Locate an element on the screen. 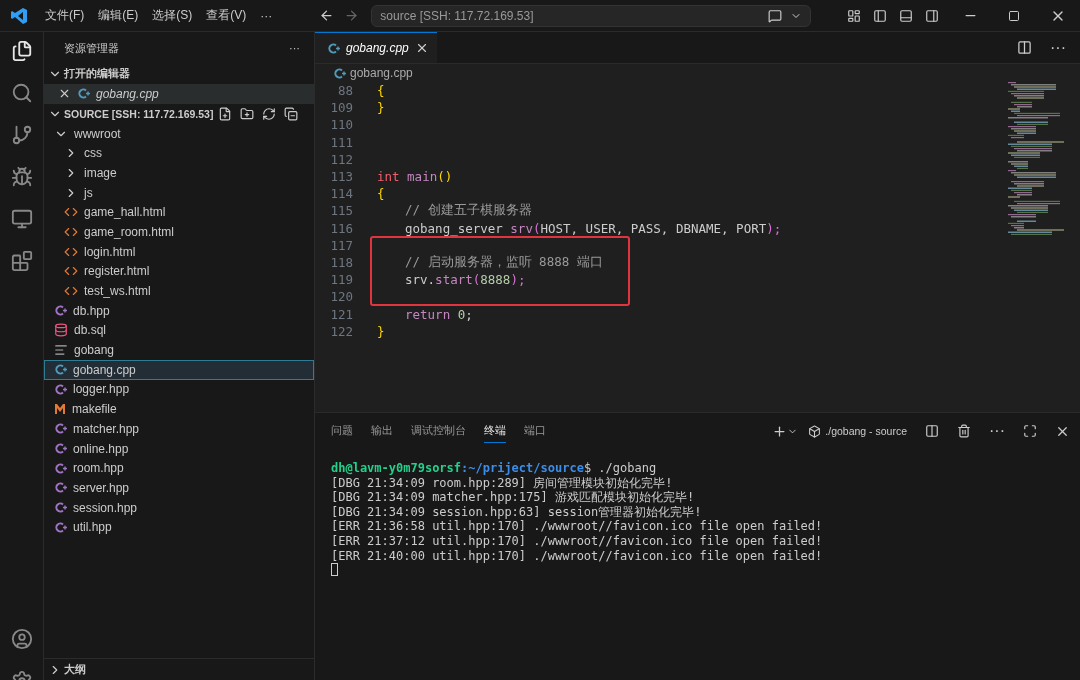  terminal-line: dh@lavm-y0m79sorsf:~/priject/source$ ./gobang is located at coordinates (494, 468).